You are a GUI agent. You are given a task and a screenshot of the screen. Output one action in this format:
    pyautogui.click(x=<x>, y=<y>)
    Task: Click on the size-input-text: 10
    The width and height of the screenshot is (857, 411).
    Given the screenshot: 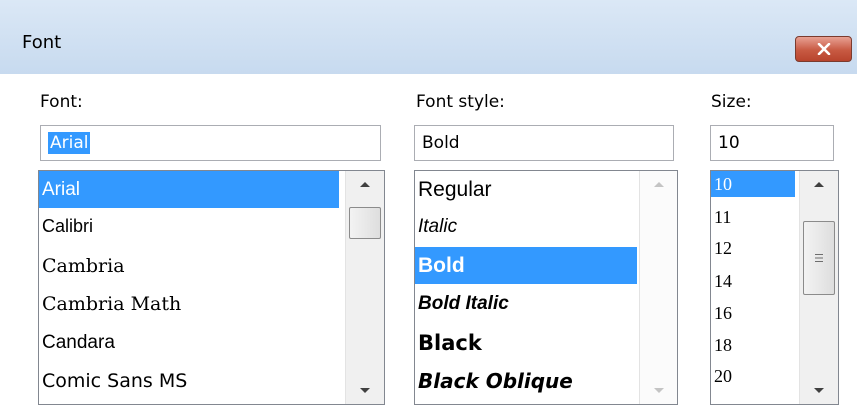 What is the action you would take?
    pyautogui.click(x=729, y=143)
    